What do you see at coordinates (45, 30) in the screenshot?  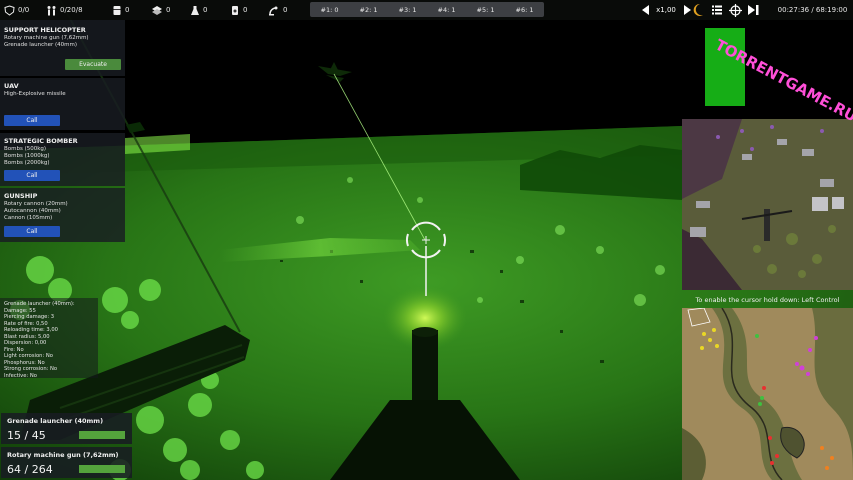 I see `panel-title: SUPPORT HELICOPTER` at bounding box center [45, 30].